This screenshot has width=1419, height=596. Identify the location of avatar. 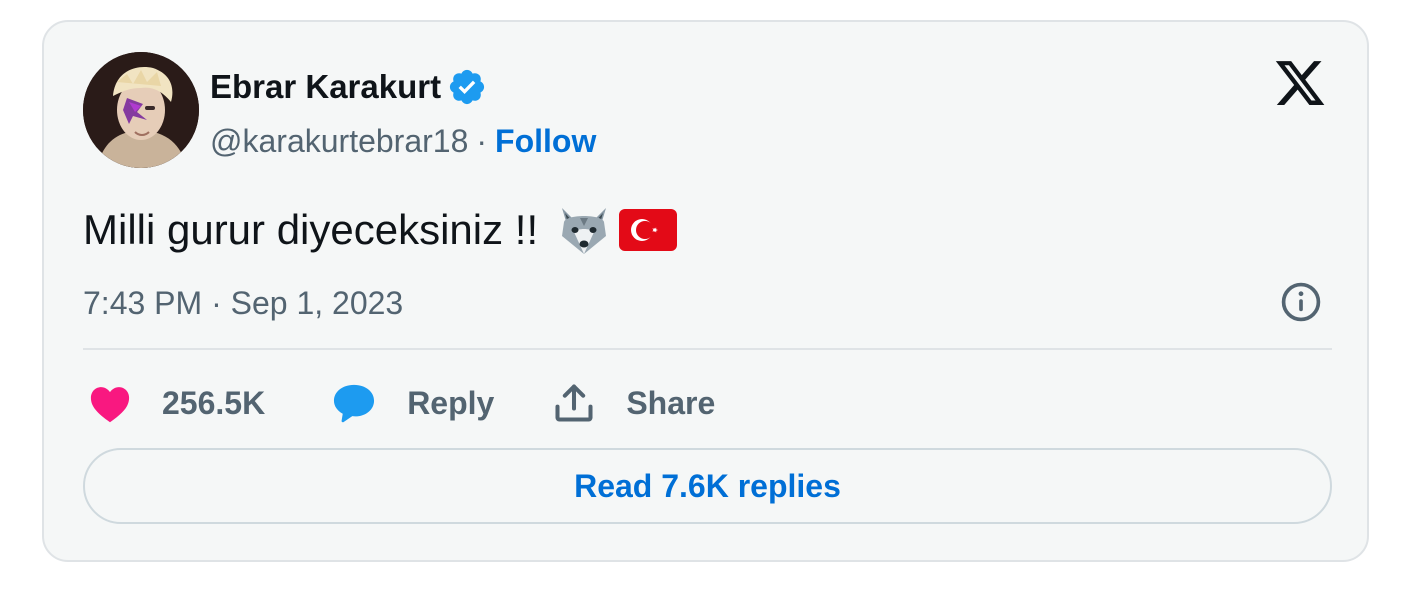
(141, 110).